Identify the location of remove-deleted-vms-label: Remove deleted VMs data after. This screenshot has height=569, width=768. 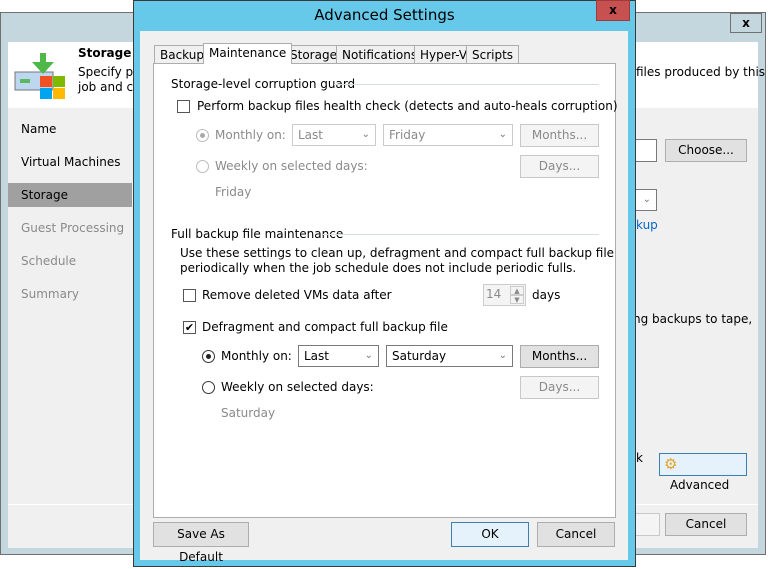
(297, 295).